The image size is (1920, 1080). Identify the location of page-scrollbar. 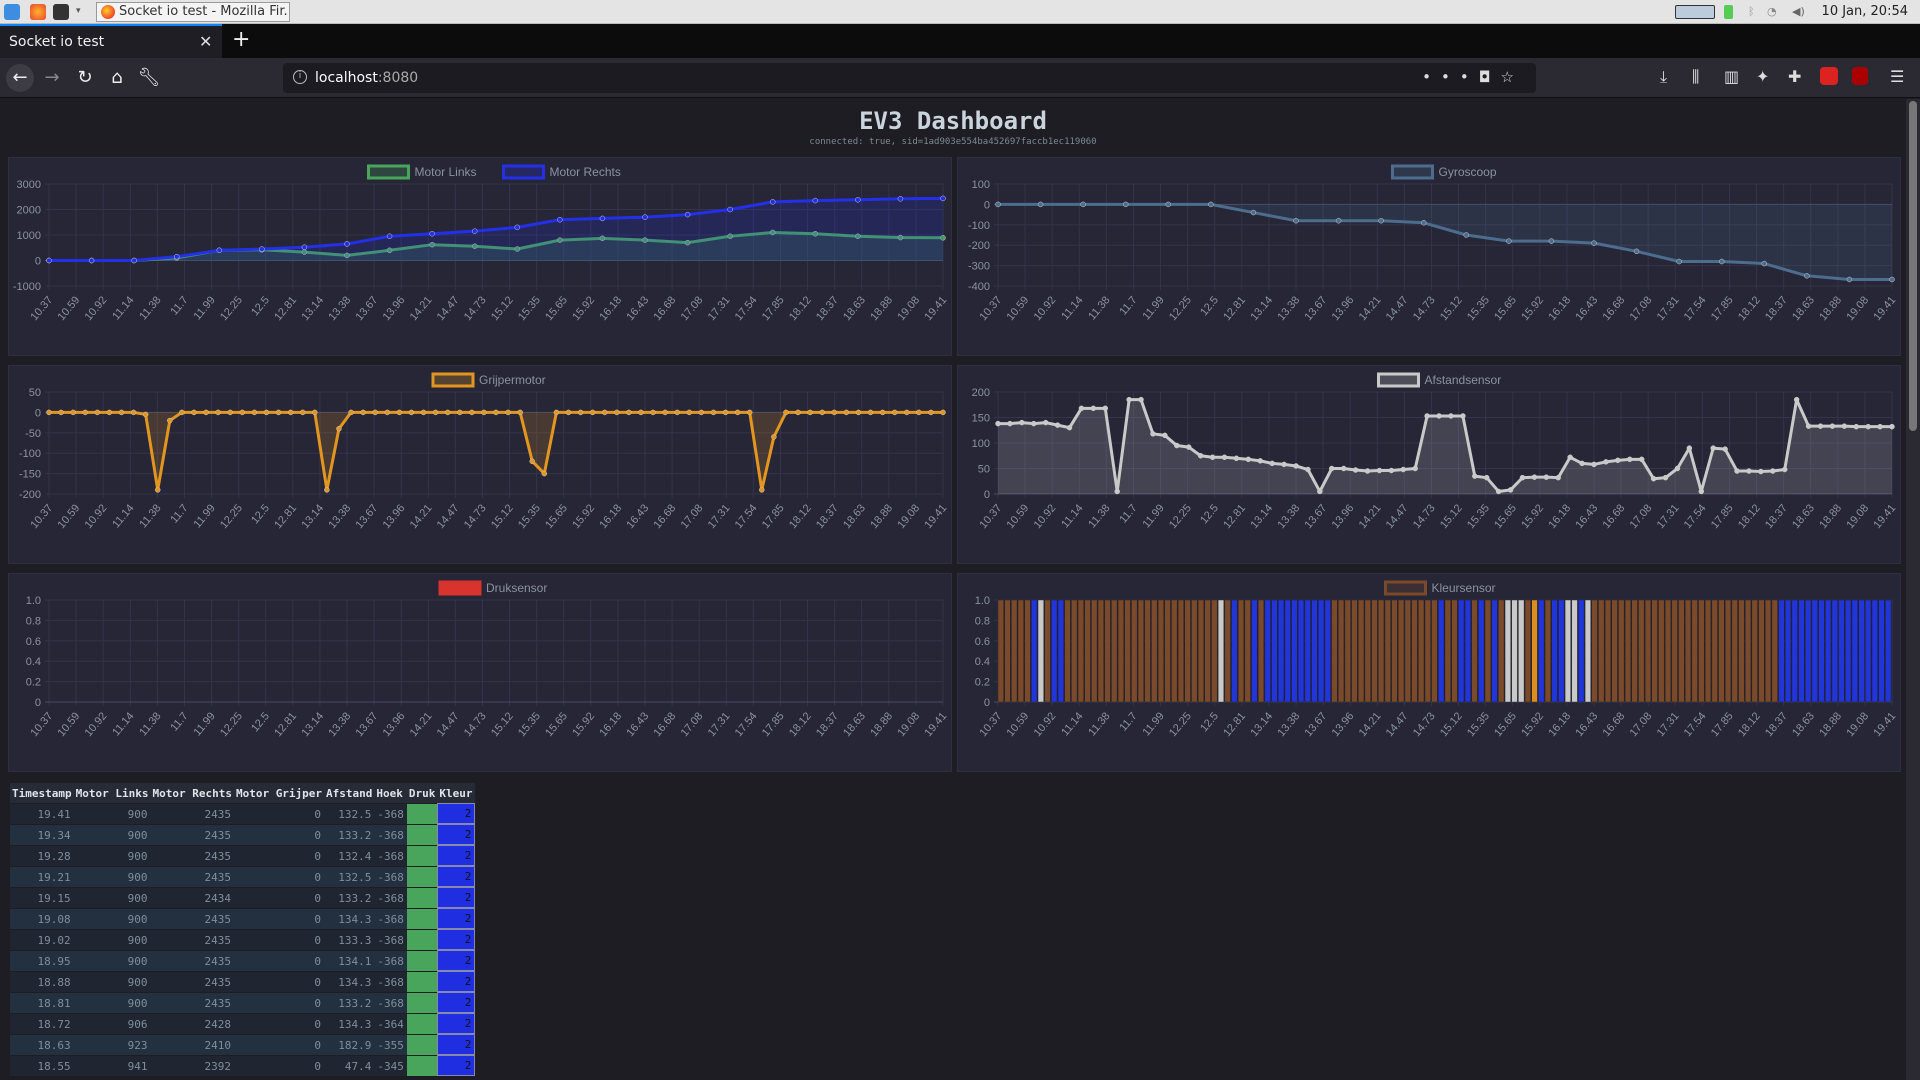
(1913, 589).